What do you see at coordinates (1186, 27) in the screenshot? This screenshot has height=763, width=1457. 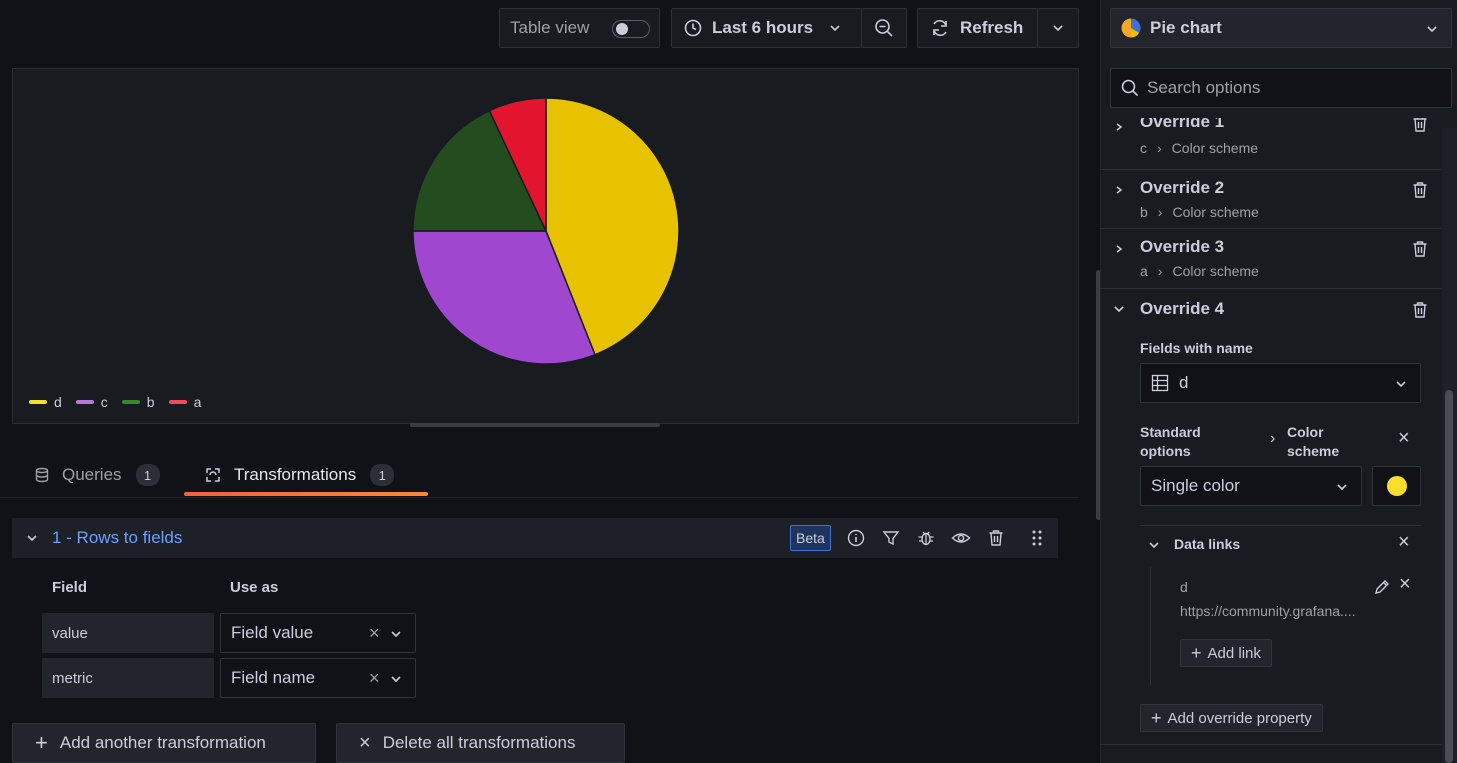 I see `visualization-label: Pie chart` at bounding box center [1186, 27].